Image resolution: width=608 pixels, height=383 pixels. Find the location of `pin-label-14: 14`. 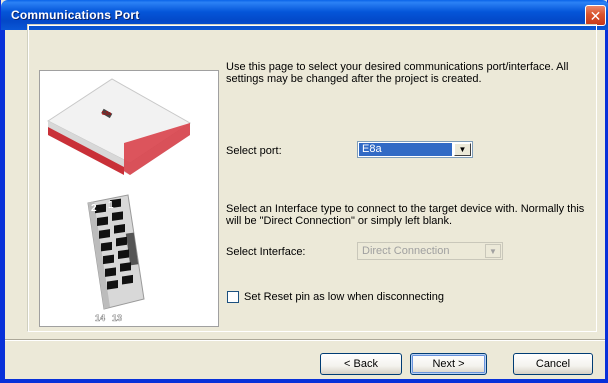

pin-label-14: 14 is located at coordinates (100, 318).